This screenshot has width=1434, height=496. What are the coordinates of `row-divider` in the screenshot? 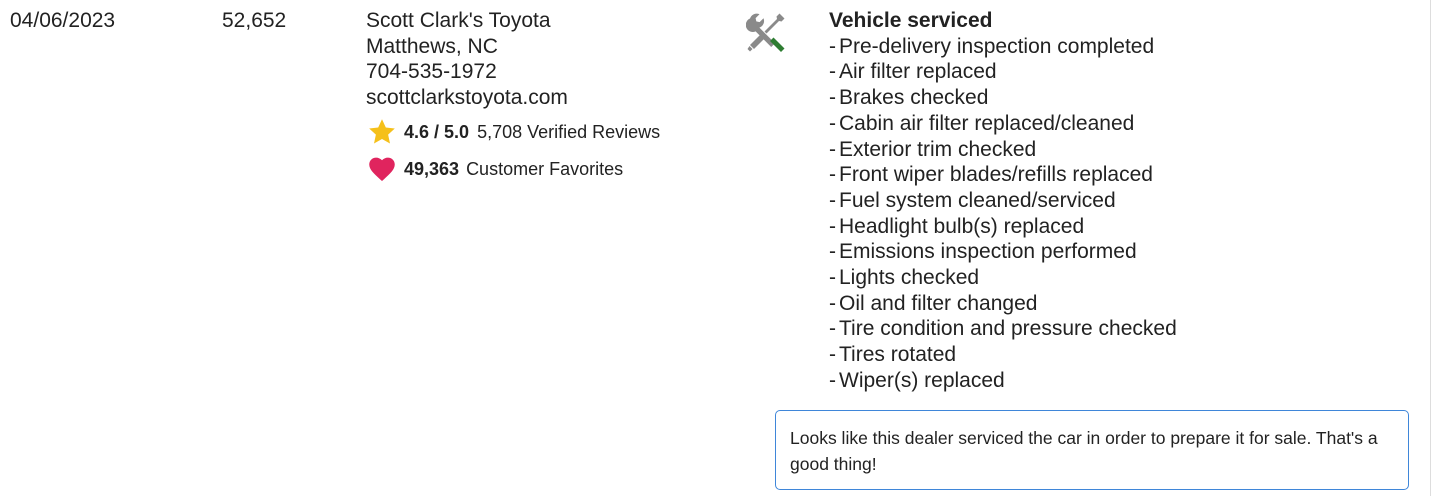 It's located at (1430, 248).